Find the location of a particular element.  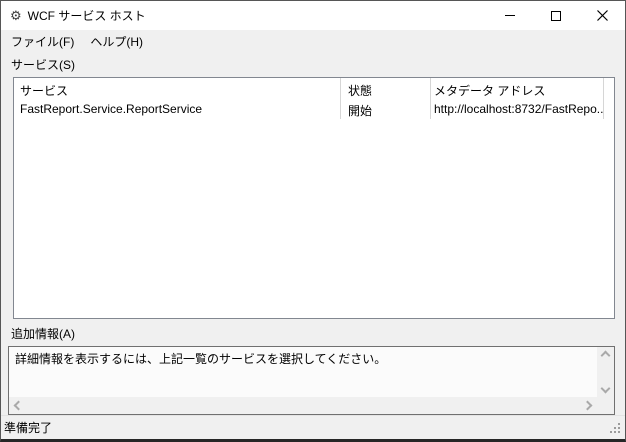

column-header-metadata-address: メタデータ アドレス is located at coordinates (516, 89).